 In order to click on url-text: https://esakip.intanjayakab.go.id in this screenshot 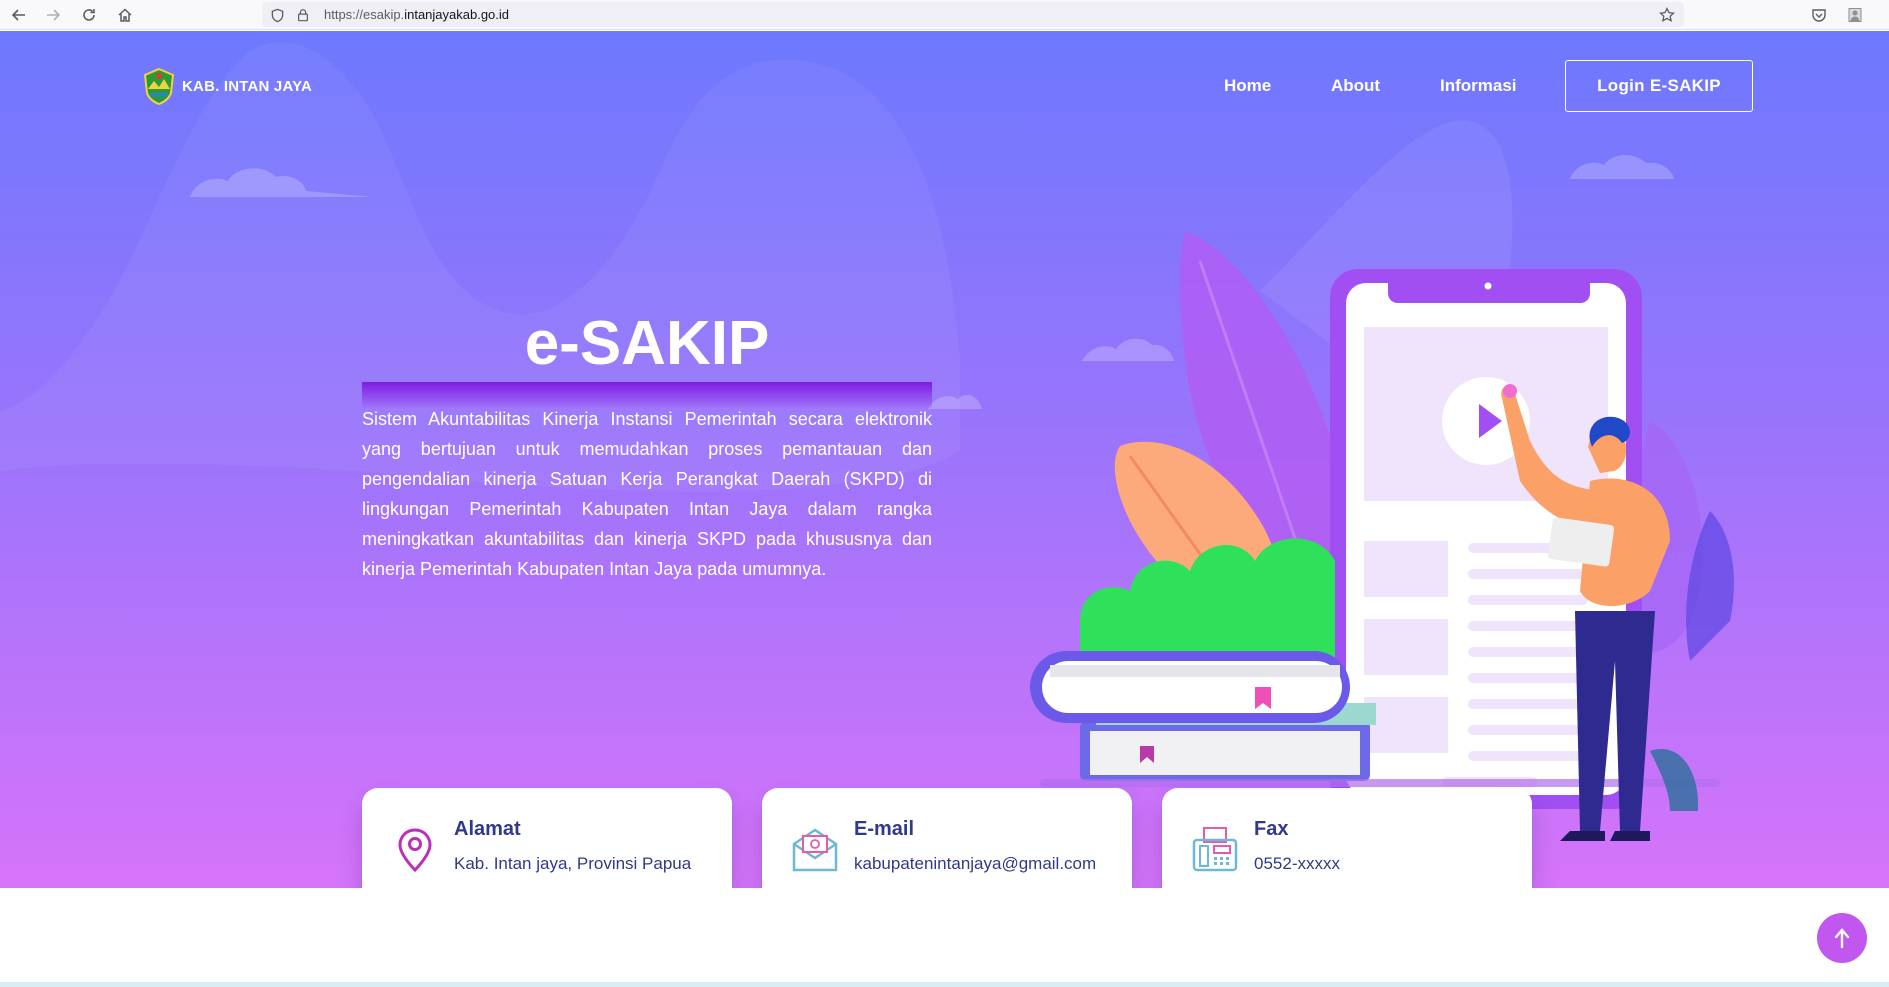, I will do `click(416, 14)`.